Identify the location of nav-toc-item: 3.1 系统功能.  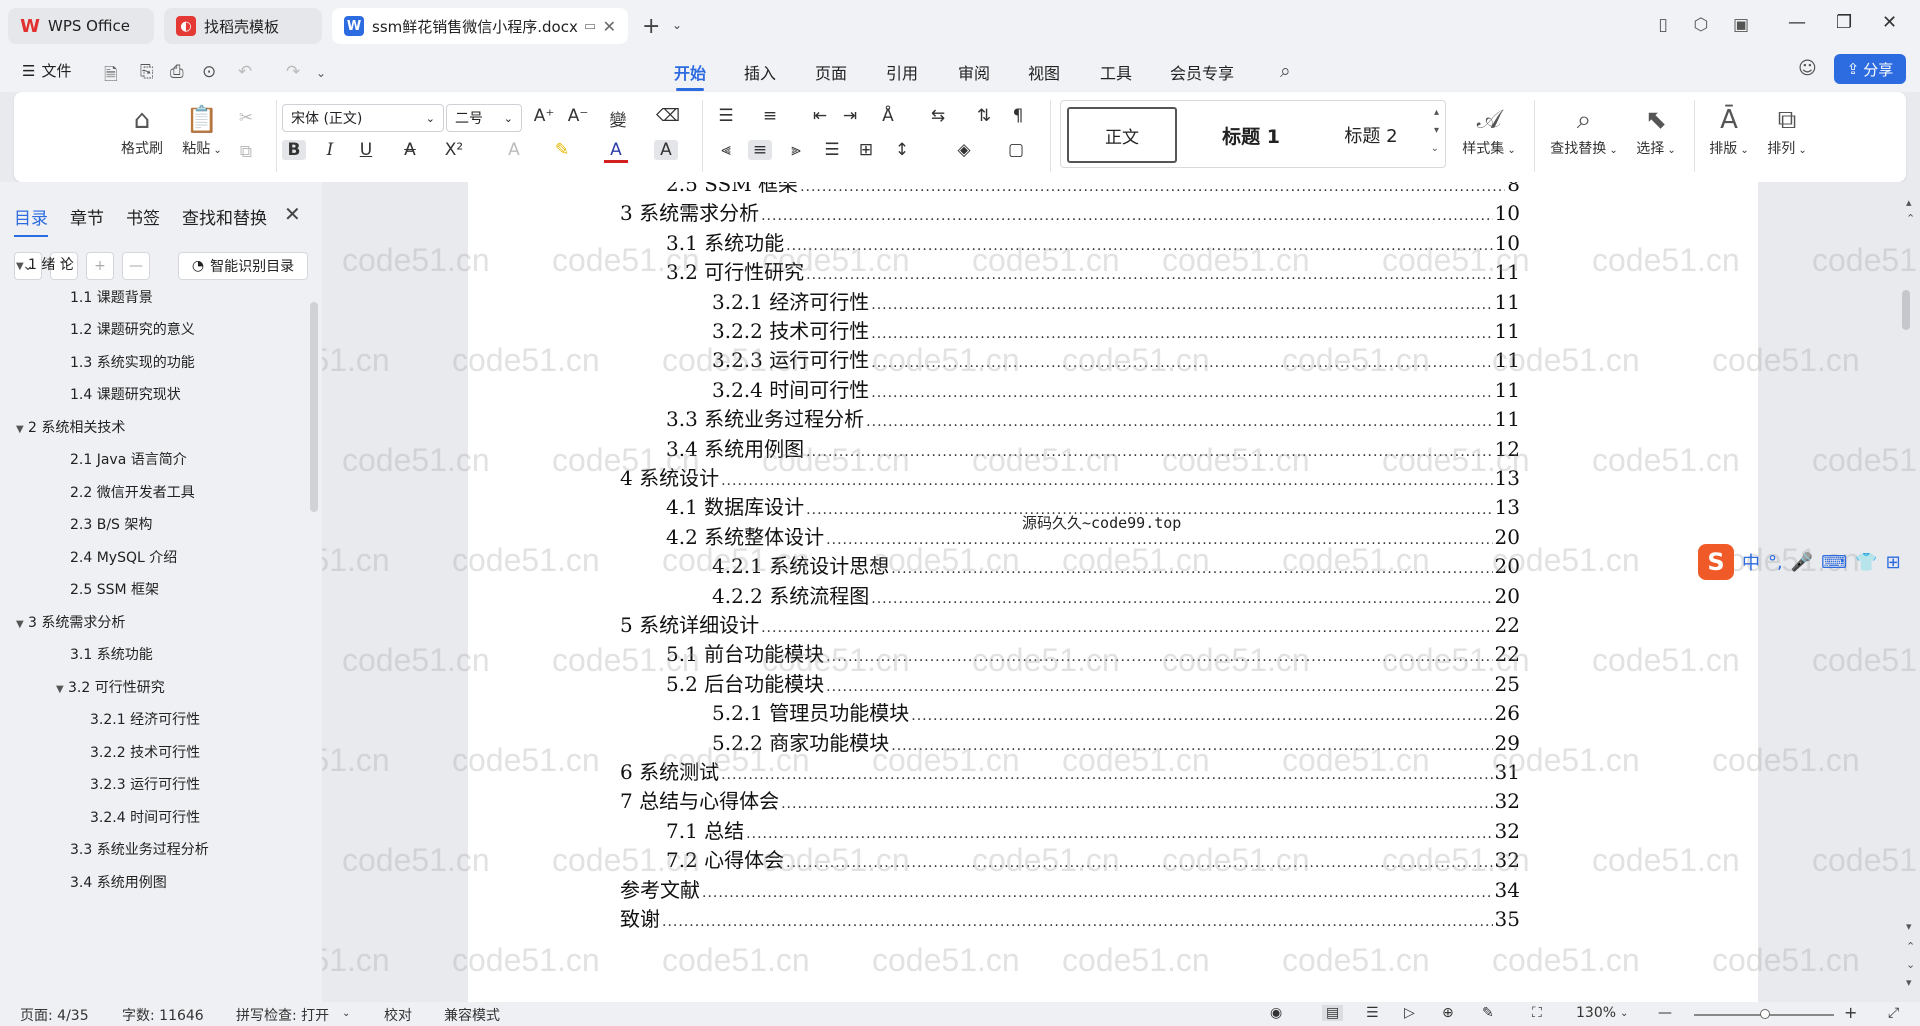
(111, 654).